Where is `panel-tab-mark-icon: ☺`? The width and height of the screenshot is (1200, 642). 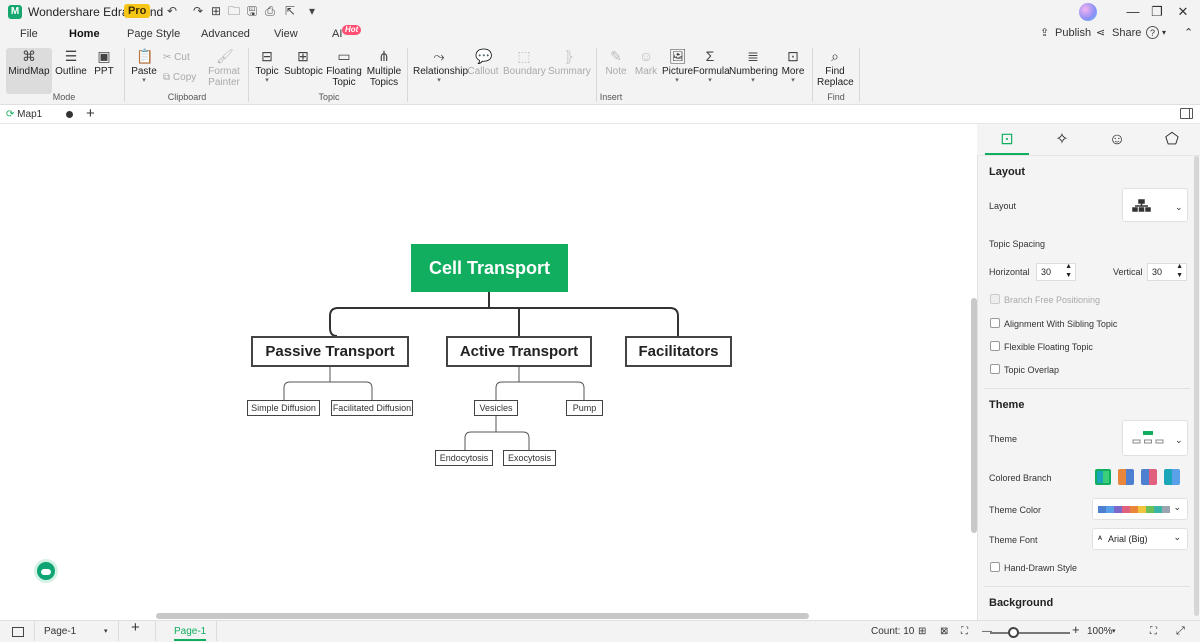 panel-tab-mark-icon: ☺ is located at coordinates (1117, 140).